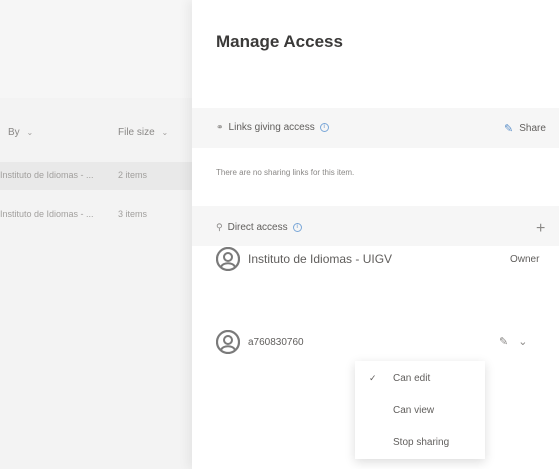 This screenshot has width=559, height=469. Describe the element at coordinates (133, 175) in the screenshot. I see `file-size-cell: 2 items` at that location.